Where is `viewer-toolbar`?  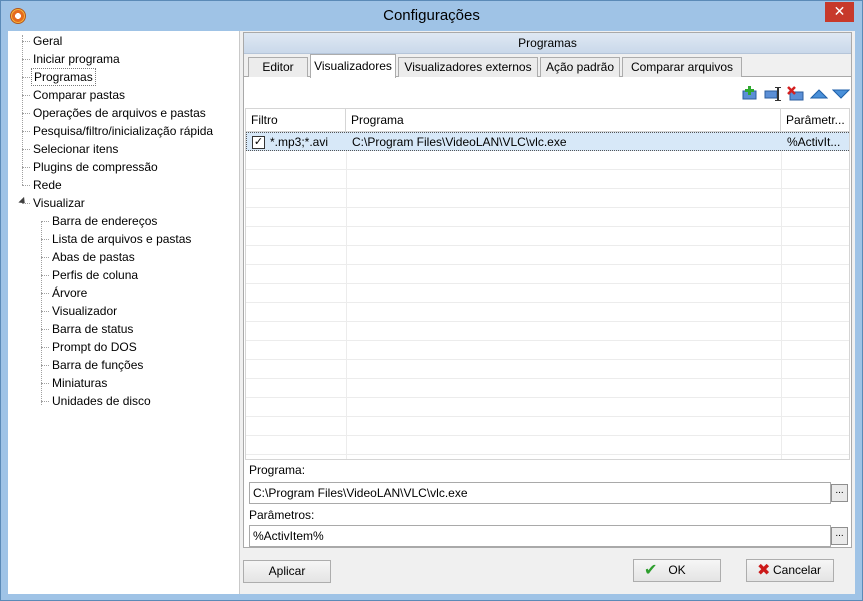
viewer-toolbar is located at coordinates (547, 92).